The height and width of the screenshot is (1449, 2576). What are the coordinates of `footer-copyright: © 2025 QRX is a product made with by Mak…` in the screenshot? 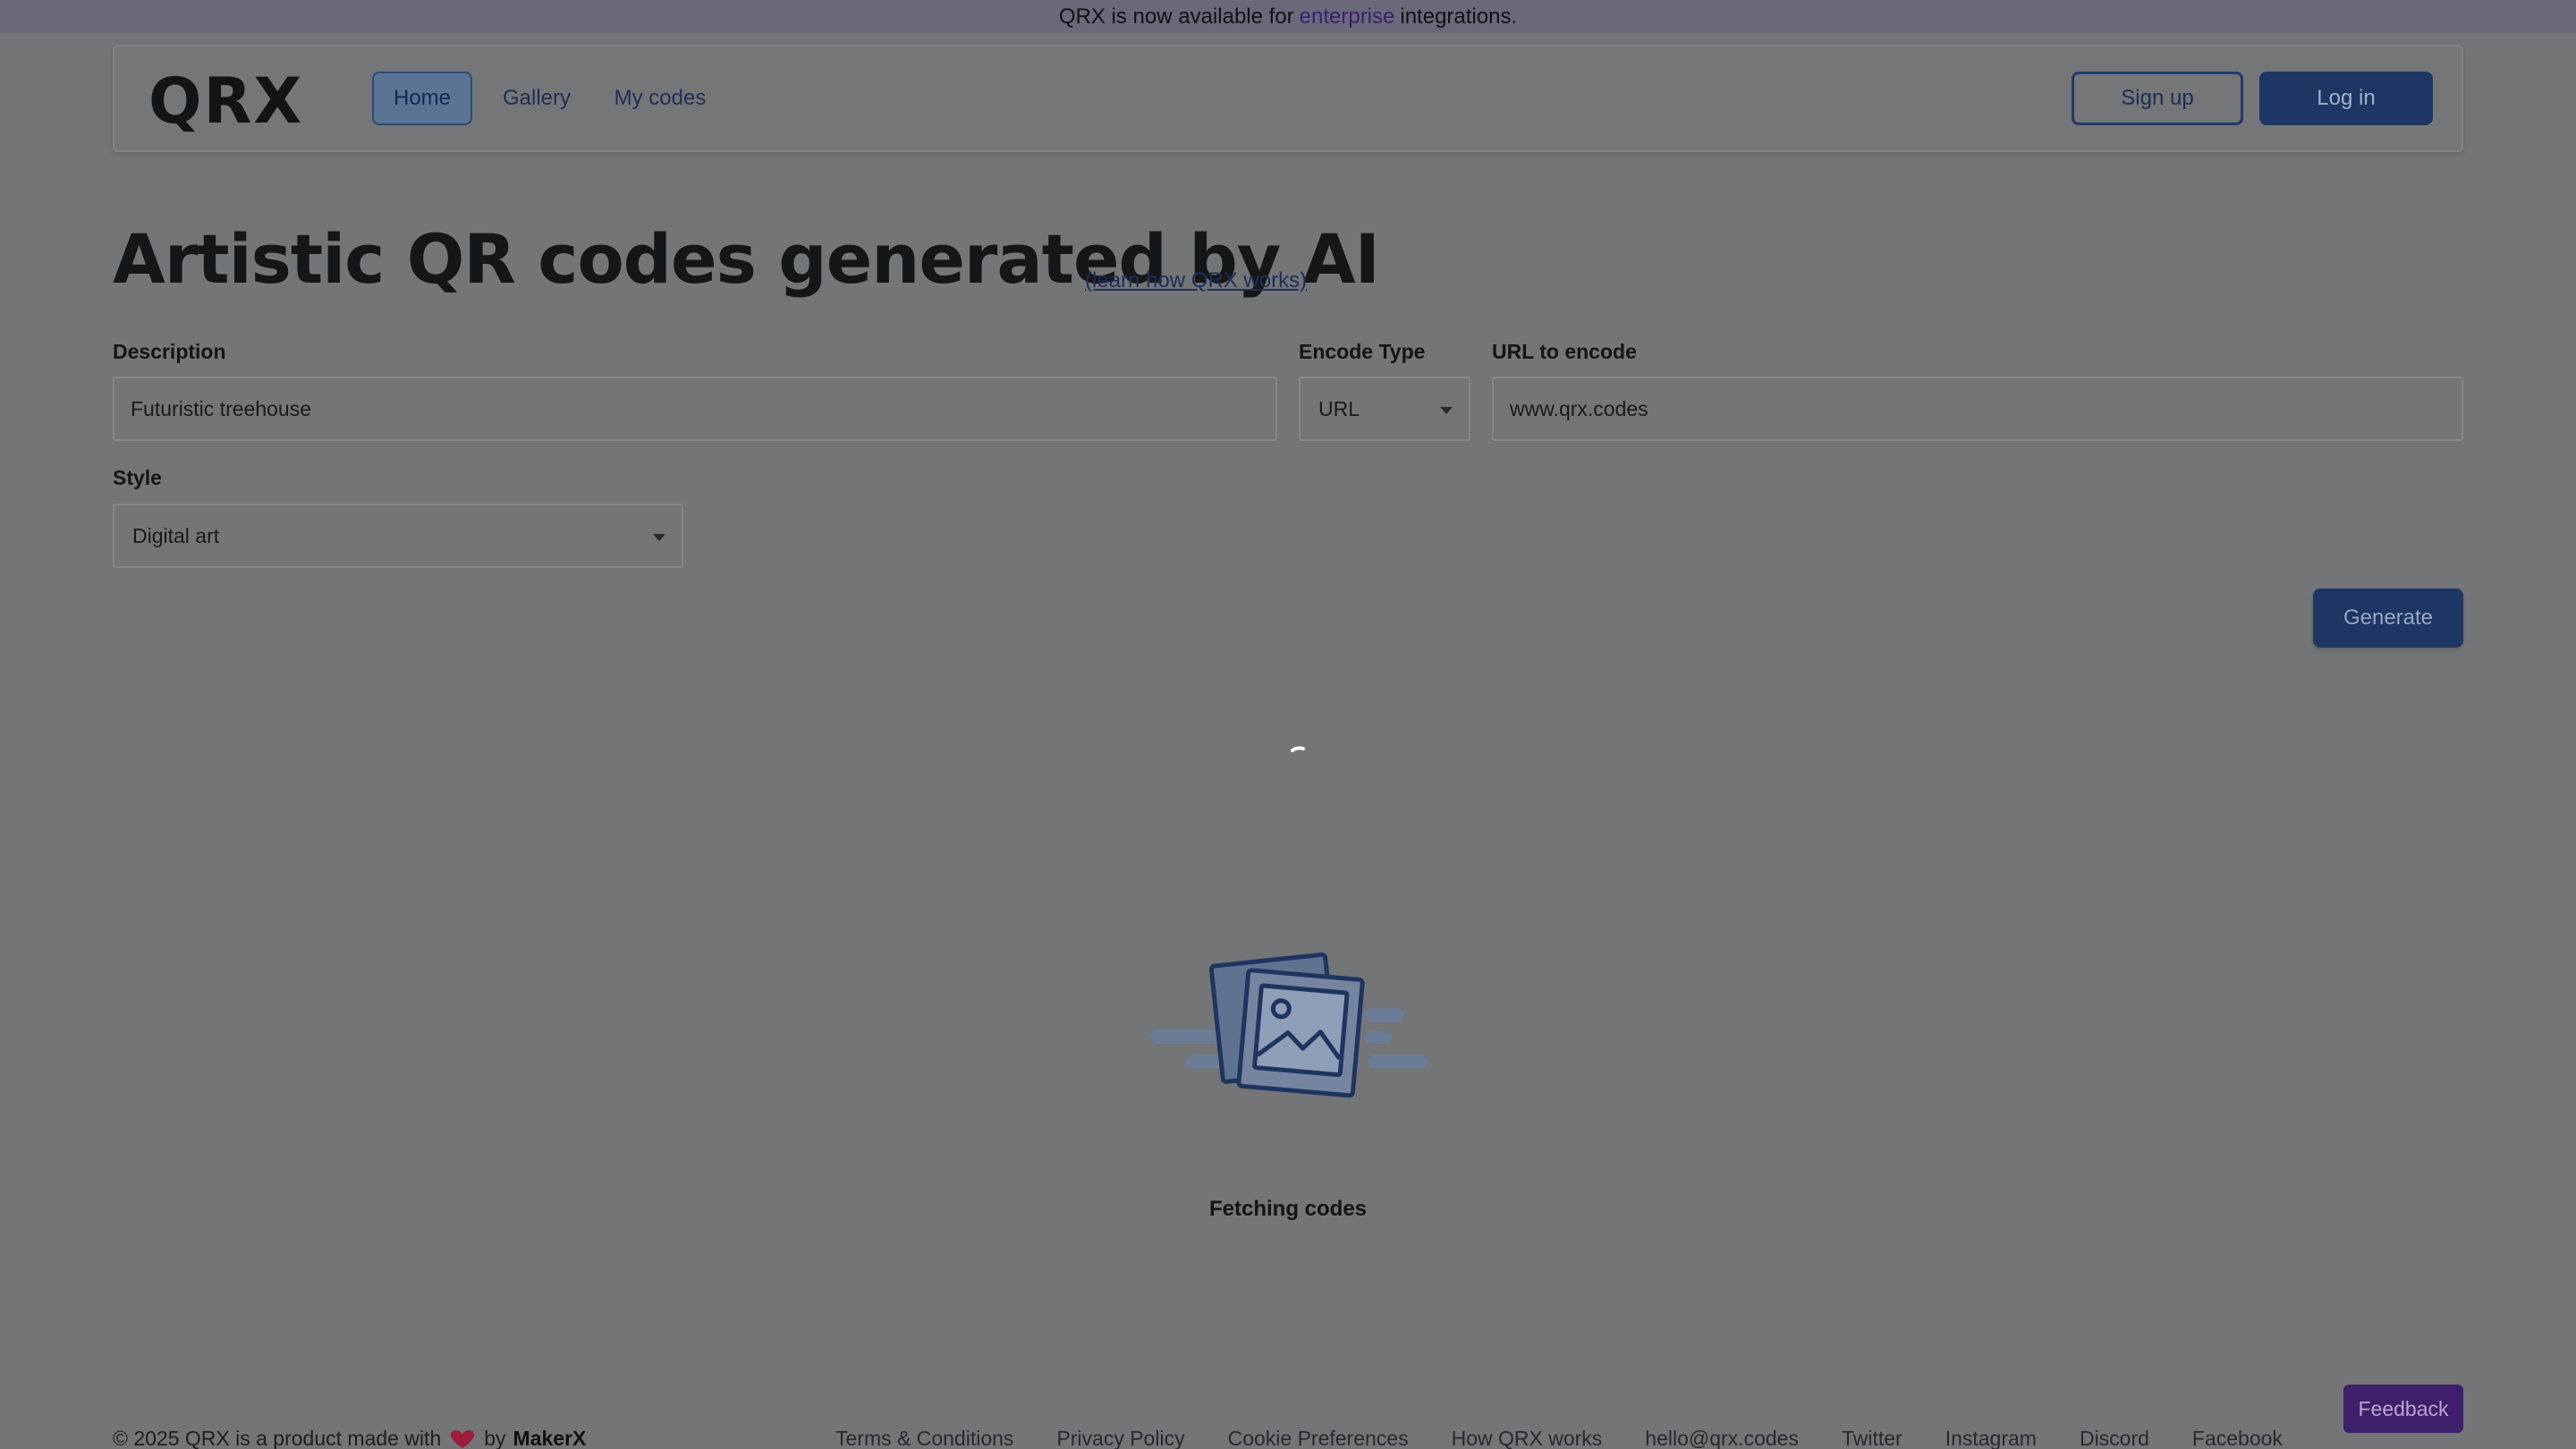 It's located at (349, 1438).